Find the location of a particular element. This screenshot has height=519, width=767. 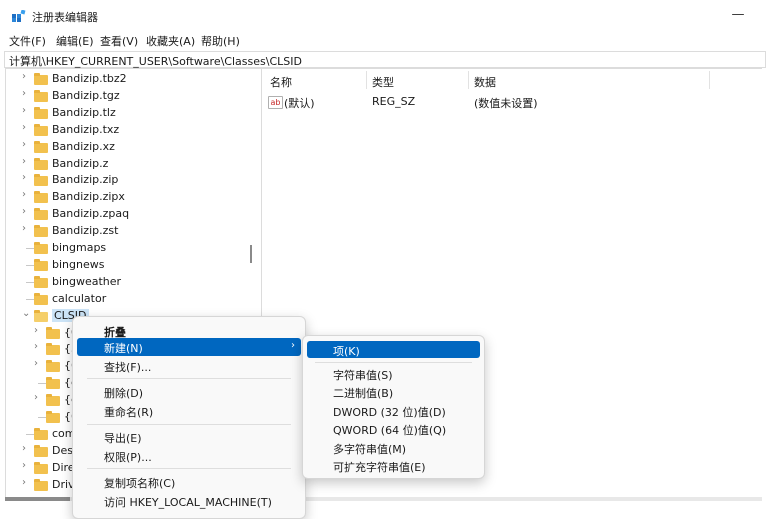

submenu-item-expandable-string-value: 可扩充字符串值(E) is located at coordinates (393, 465).